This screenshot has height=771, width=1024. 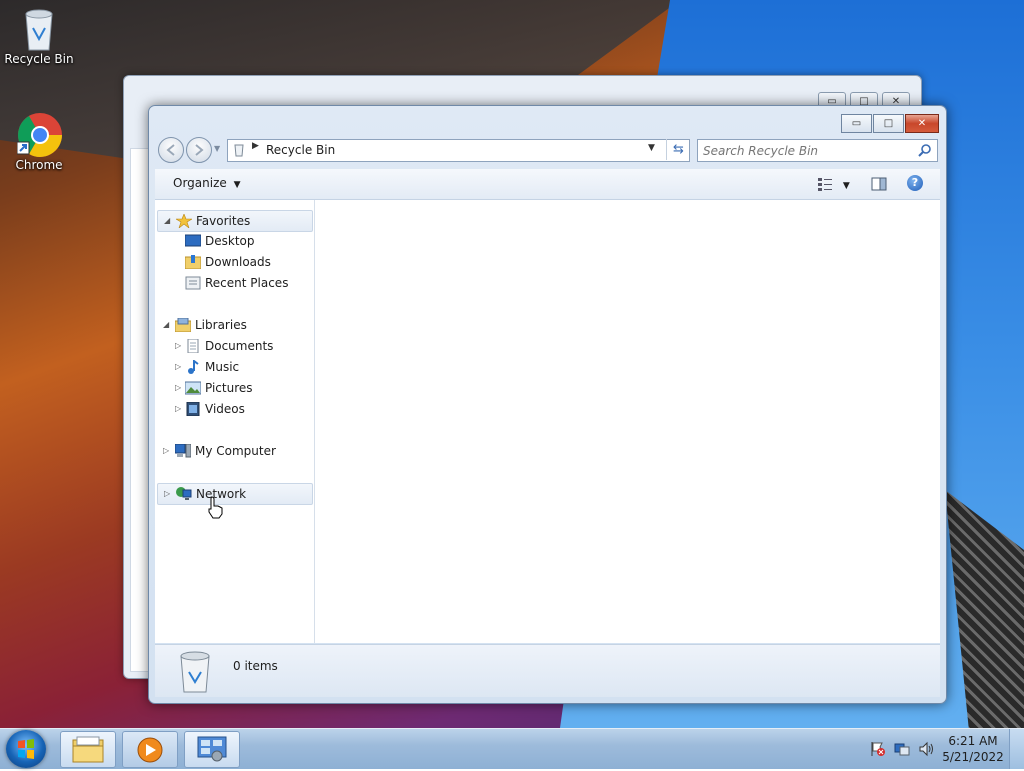 I want to click on organize-dropdown-icon: ▼, so click(x=237, y=185).